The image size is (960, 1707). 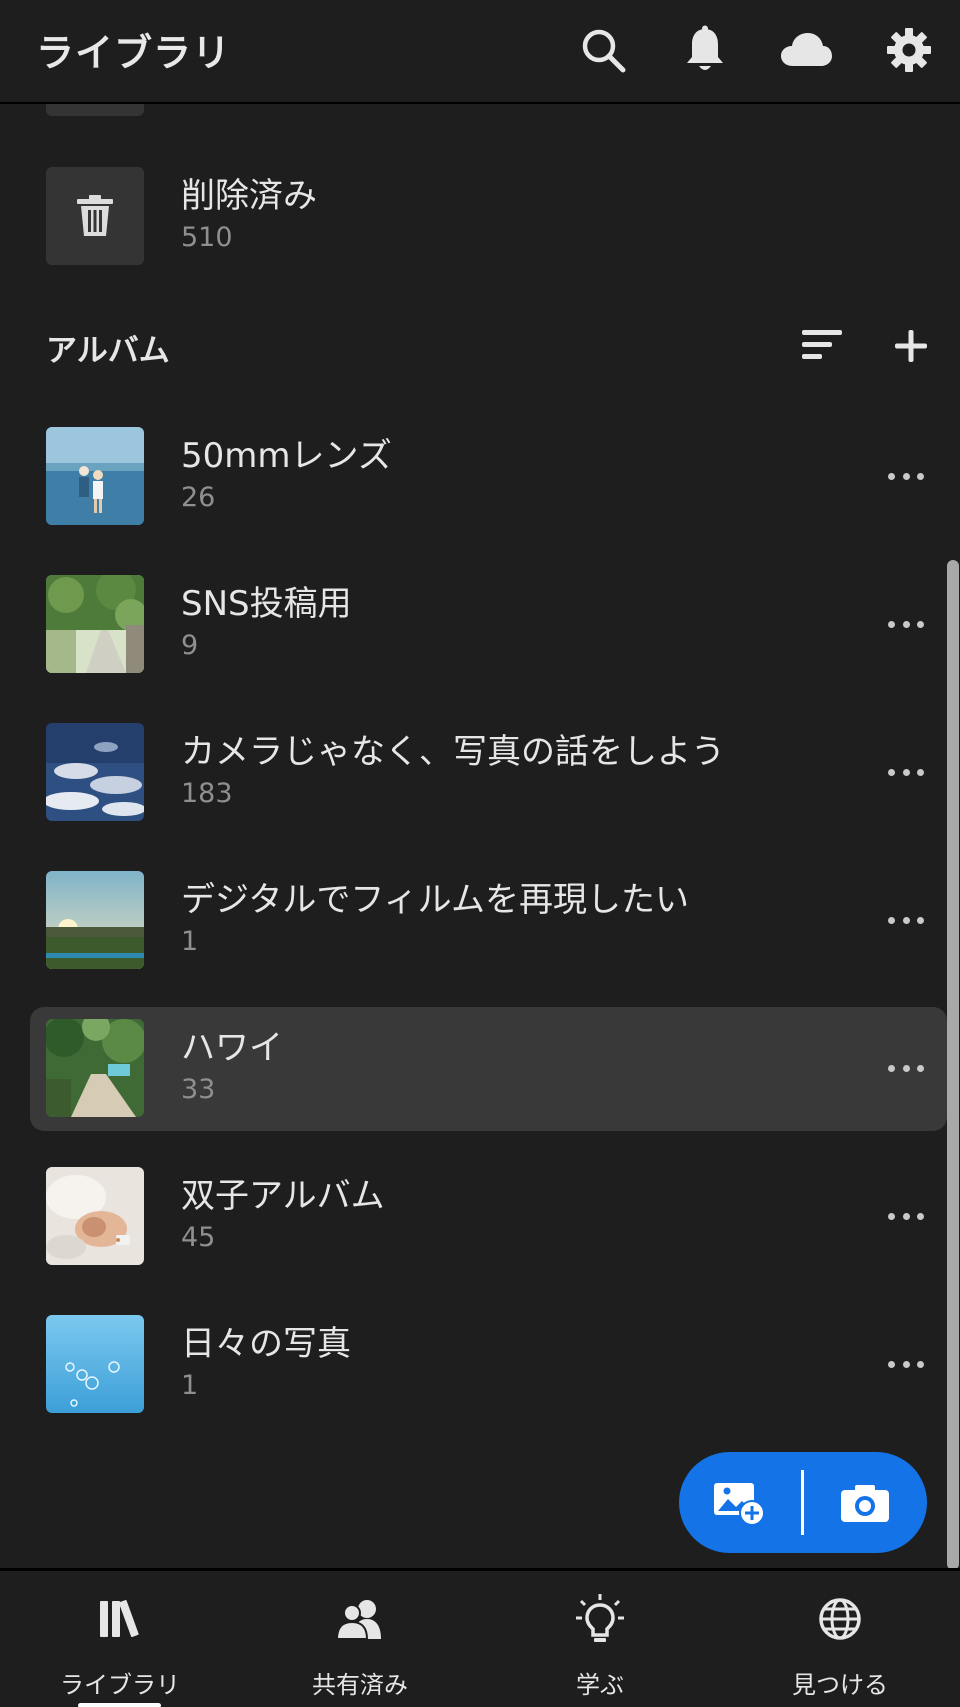 What do you see at coordinates (480, 628) in the screenshot?
I see `album-row: SNS投稿用 9` at bounding box center [480, 628].